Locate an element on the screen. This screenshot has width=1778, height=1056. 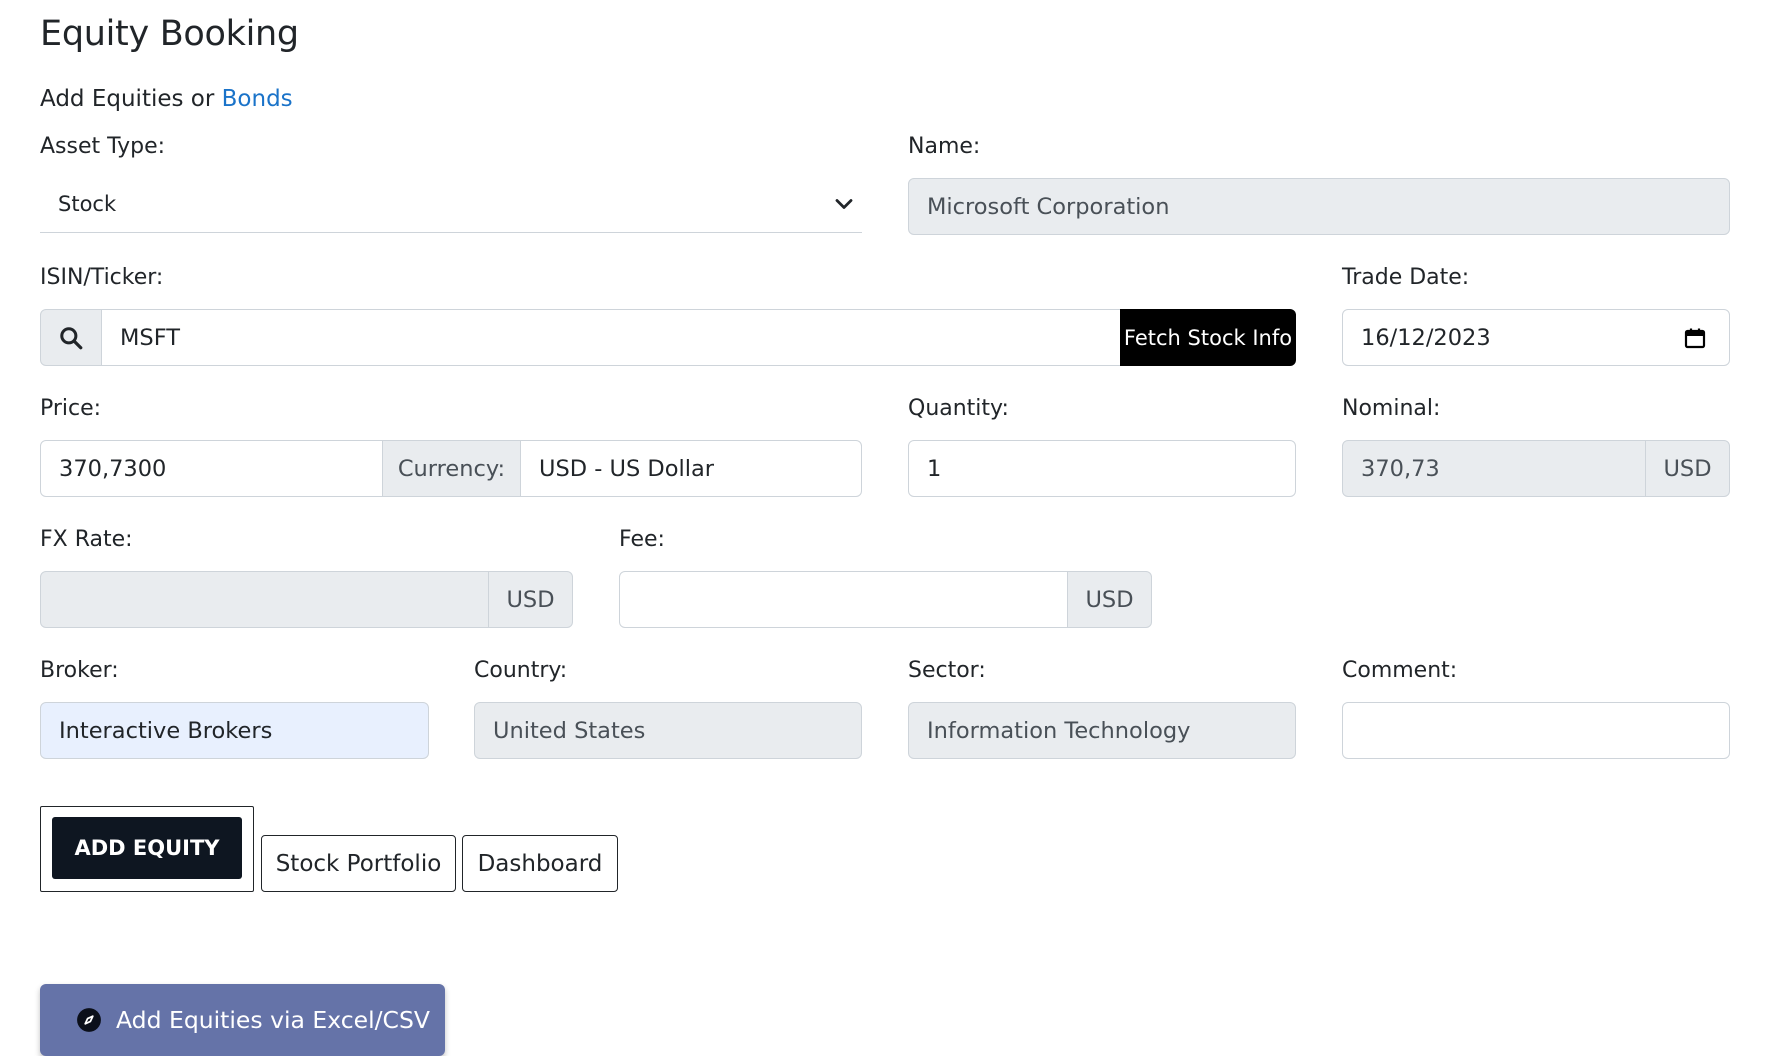
broker-label: Broker: is located at coordinates (79, 670).